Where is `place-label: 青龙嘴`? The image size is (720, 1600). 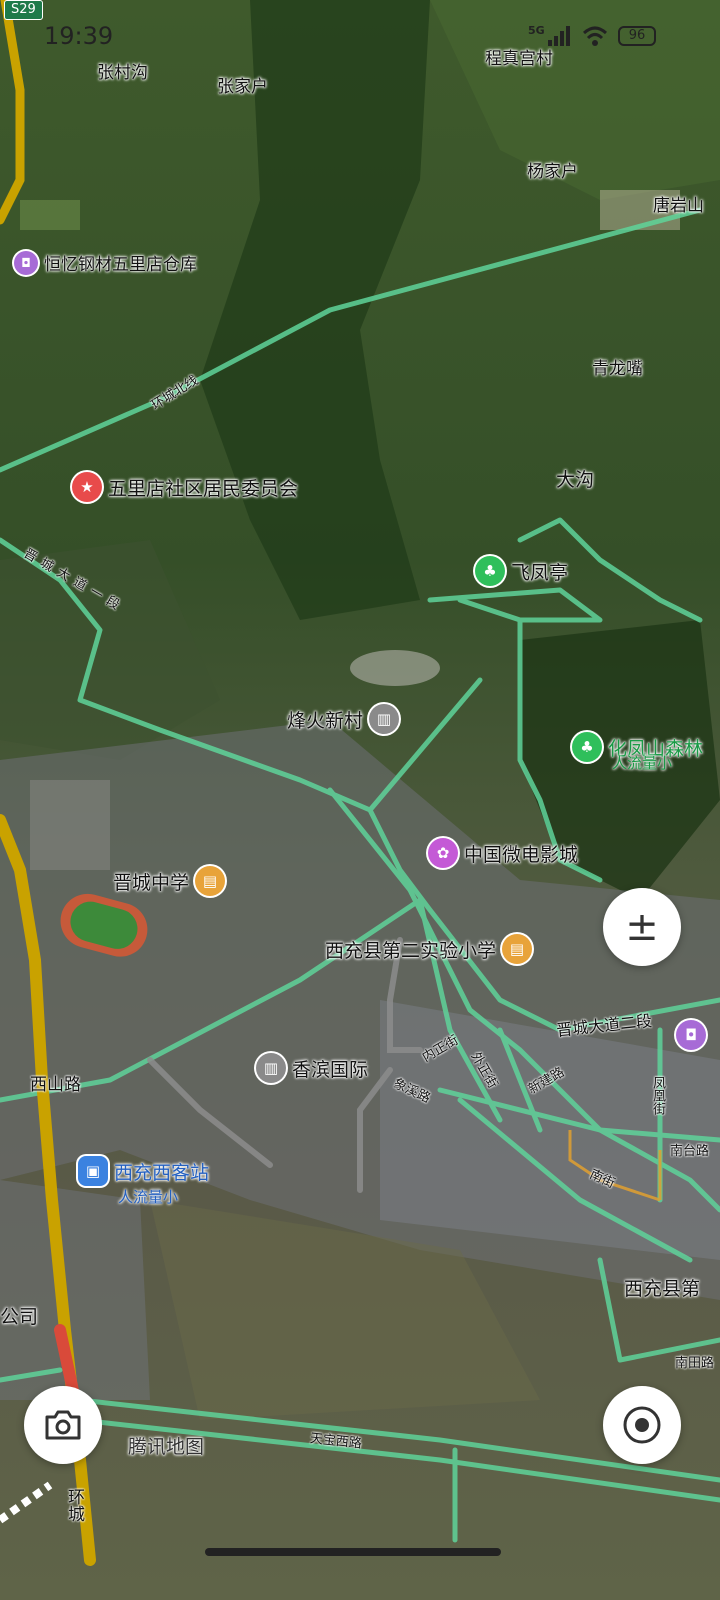 place-label: 青龙嘴 is located at coordinates (617, 369).